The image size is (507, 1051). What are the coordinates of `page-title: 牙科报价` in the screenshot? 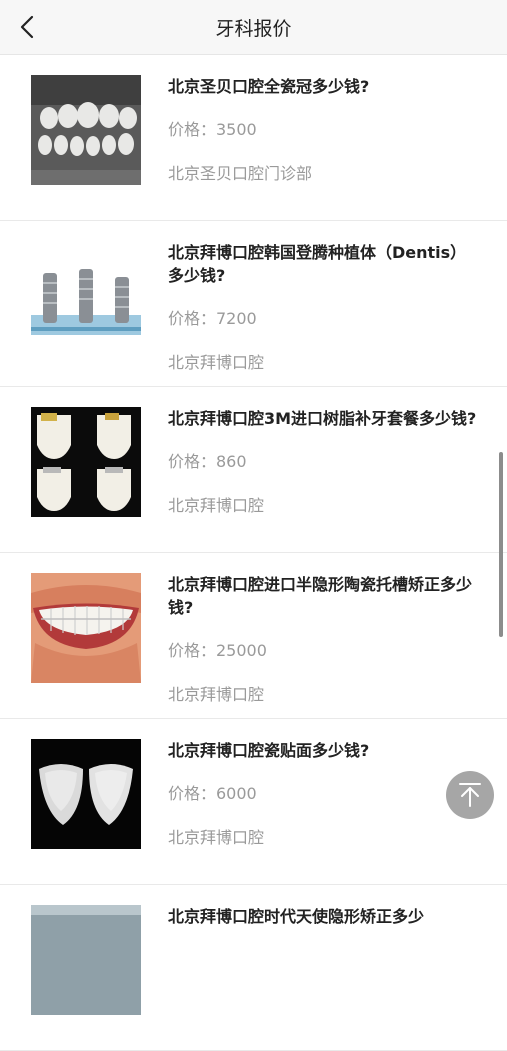 It's located at (253, 28).